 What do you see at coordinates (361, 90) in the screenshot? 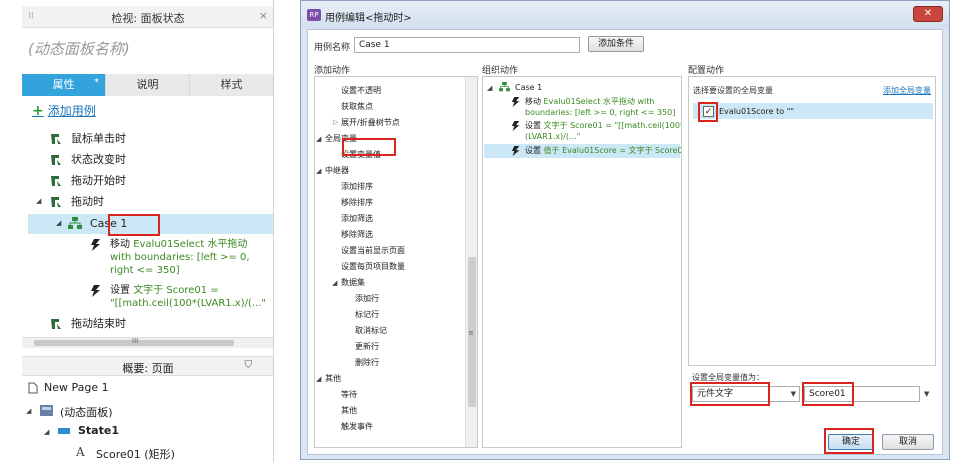
I see `add-action-item: 设置不透明` at bounding box center [361, 90].